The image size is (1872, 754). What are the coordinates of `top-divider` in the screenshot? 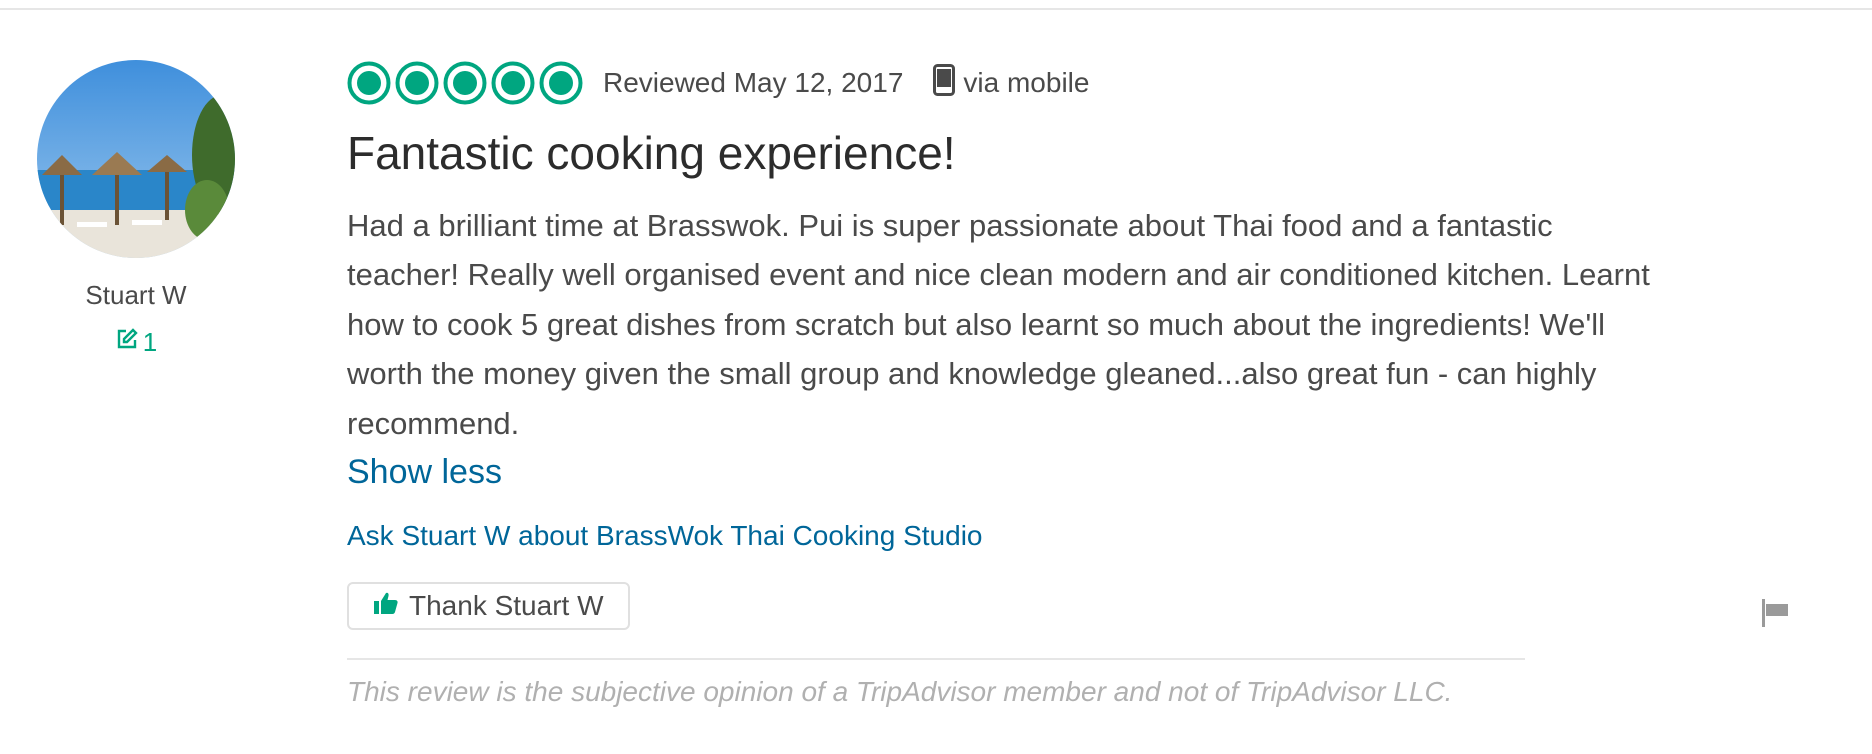 It's located at (936, 9).